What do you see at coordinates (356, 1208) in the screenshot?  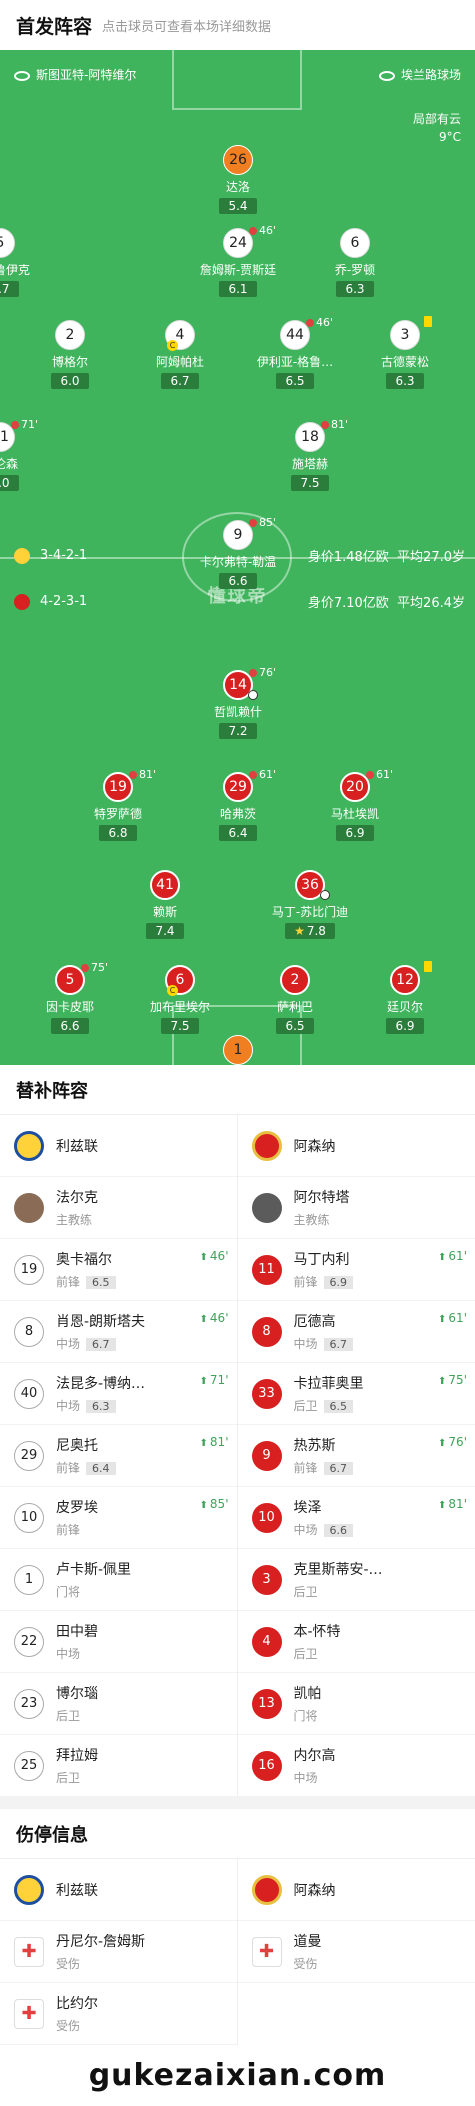 I see `away-coach-row: 阿尔特塔 主教练` at bounding box center [356, 1208].